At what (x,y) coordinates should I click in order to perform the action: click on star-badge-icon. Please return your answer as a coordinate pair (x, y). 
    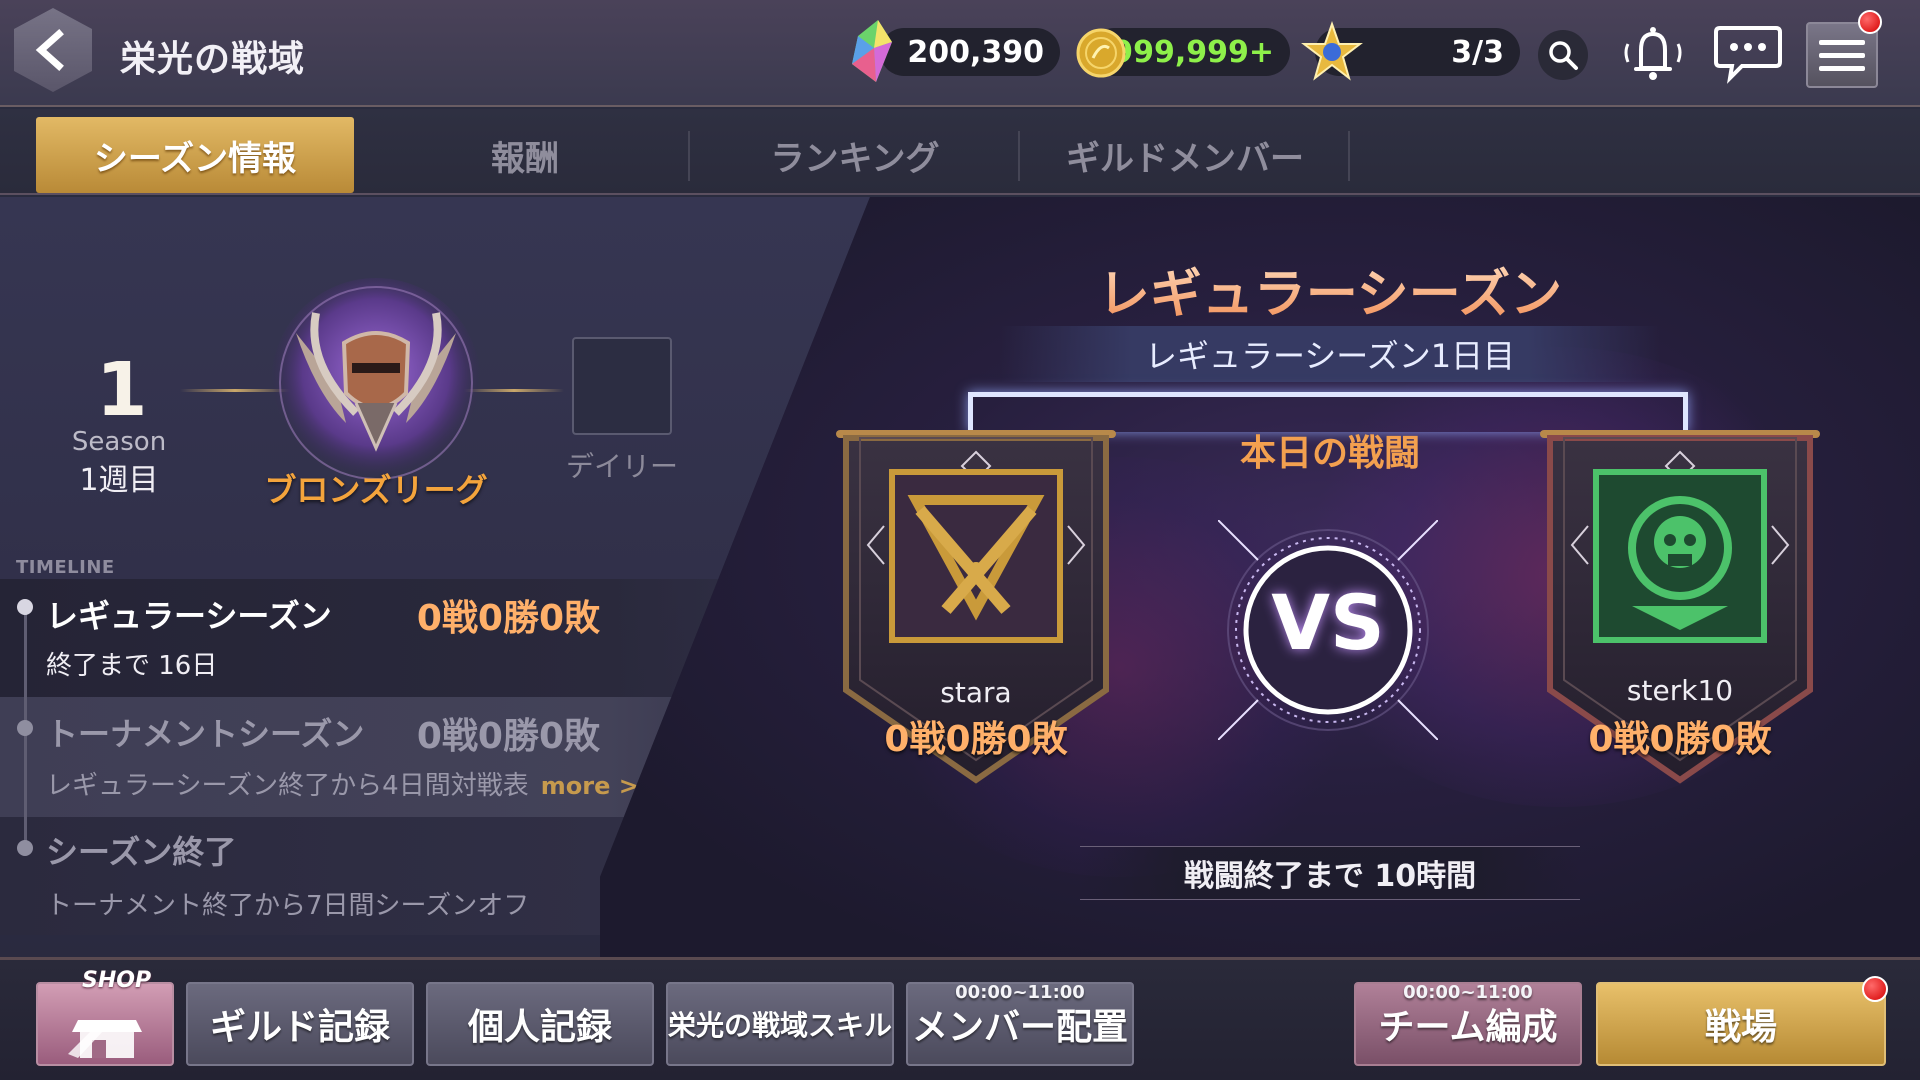
    Looking at the image, I should click on (1332, 50).